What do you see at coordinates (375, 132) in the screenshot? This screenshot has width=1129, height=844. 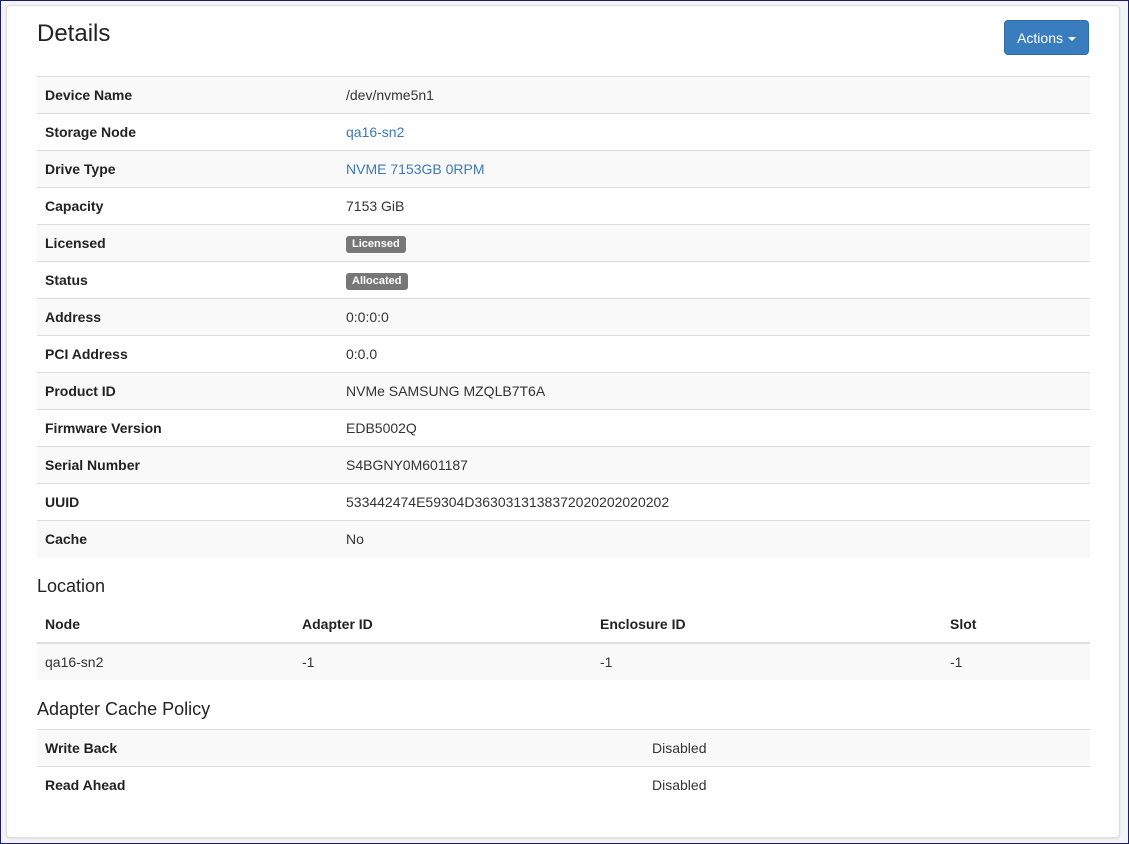 I see `detail-link: qa16-sn2` at bounding box center [375, 132].